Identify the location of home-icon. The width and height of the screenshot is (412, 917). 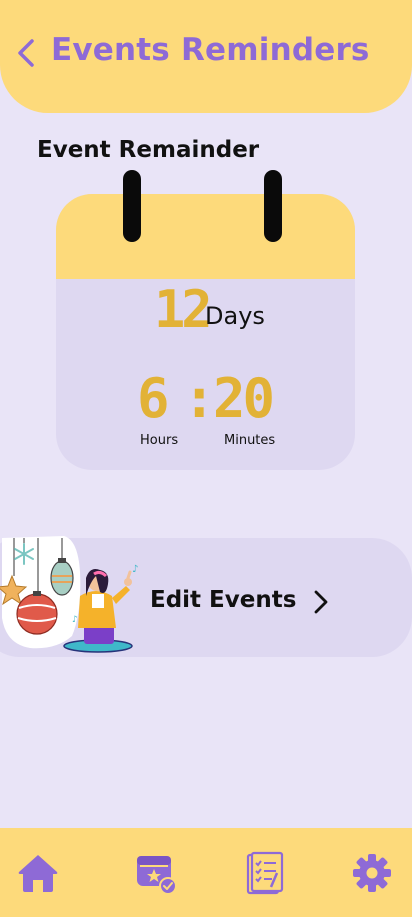
(38, 873).